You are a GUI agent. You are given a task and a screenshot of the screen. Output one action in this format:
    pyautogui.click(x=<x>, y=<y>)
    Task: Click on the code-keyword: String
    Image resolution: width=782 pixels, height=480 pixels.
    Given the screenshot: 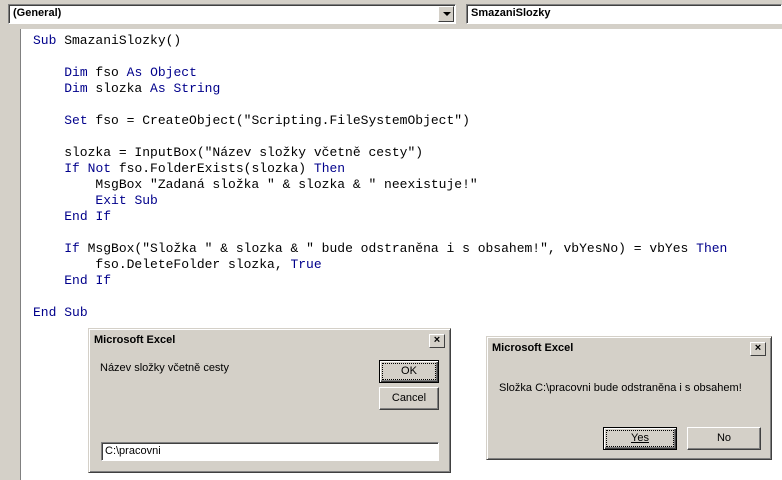 What is the action you would take?
    pyautogui.click(x=197, y=88)
    